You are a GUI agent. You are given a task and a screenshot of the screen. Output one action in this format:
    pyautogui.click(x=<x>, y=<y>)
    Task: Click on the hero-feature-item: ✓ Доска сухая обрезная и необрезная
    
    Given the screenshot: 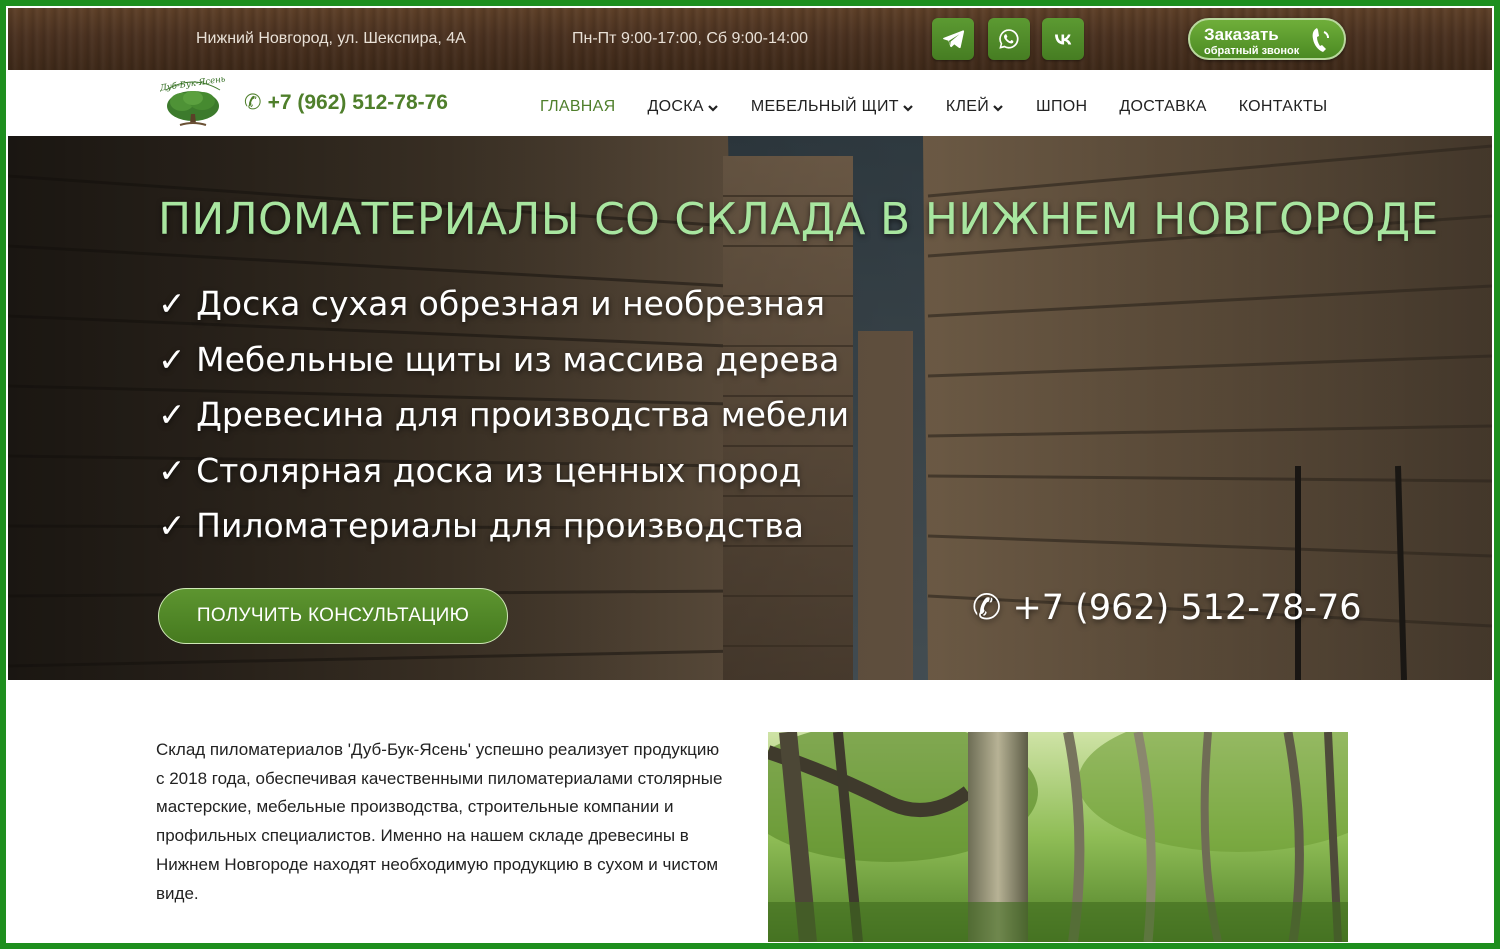 What is the action you would take?
    pyautogui.click(x=491, y=303)
    